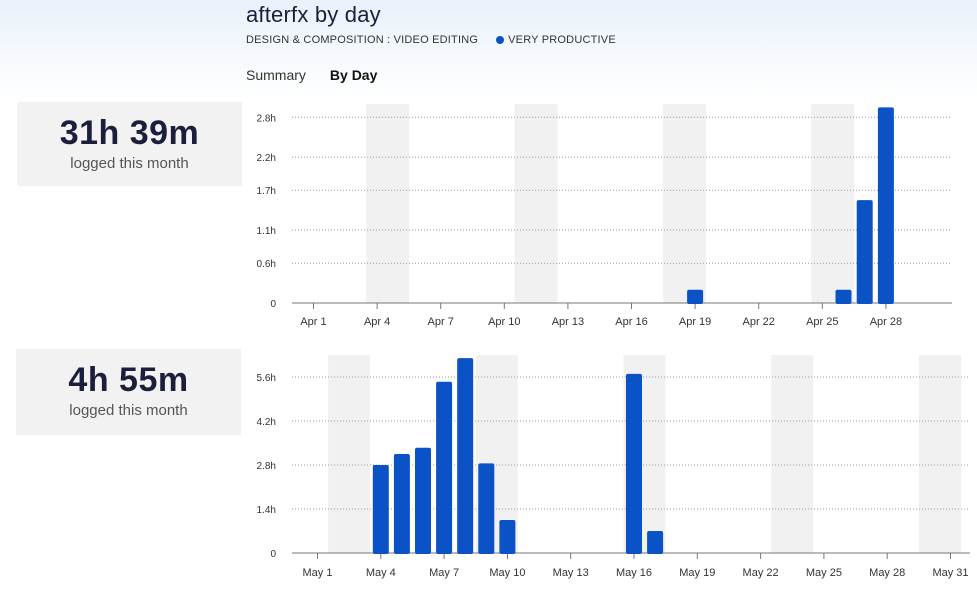 Image resolution: width=977 pixels, height=596 pixels. What do you see at coordinates (695, 322) in the screenshot?
I see `x-tick-label: Apr 19` at bounding box center [695, 322].